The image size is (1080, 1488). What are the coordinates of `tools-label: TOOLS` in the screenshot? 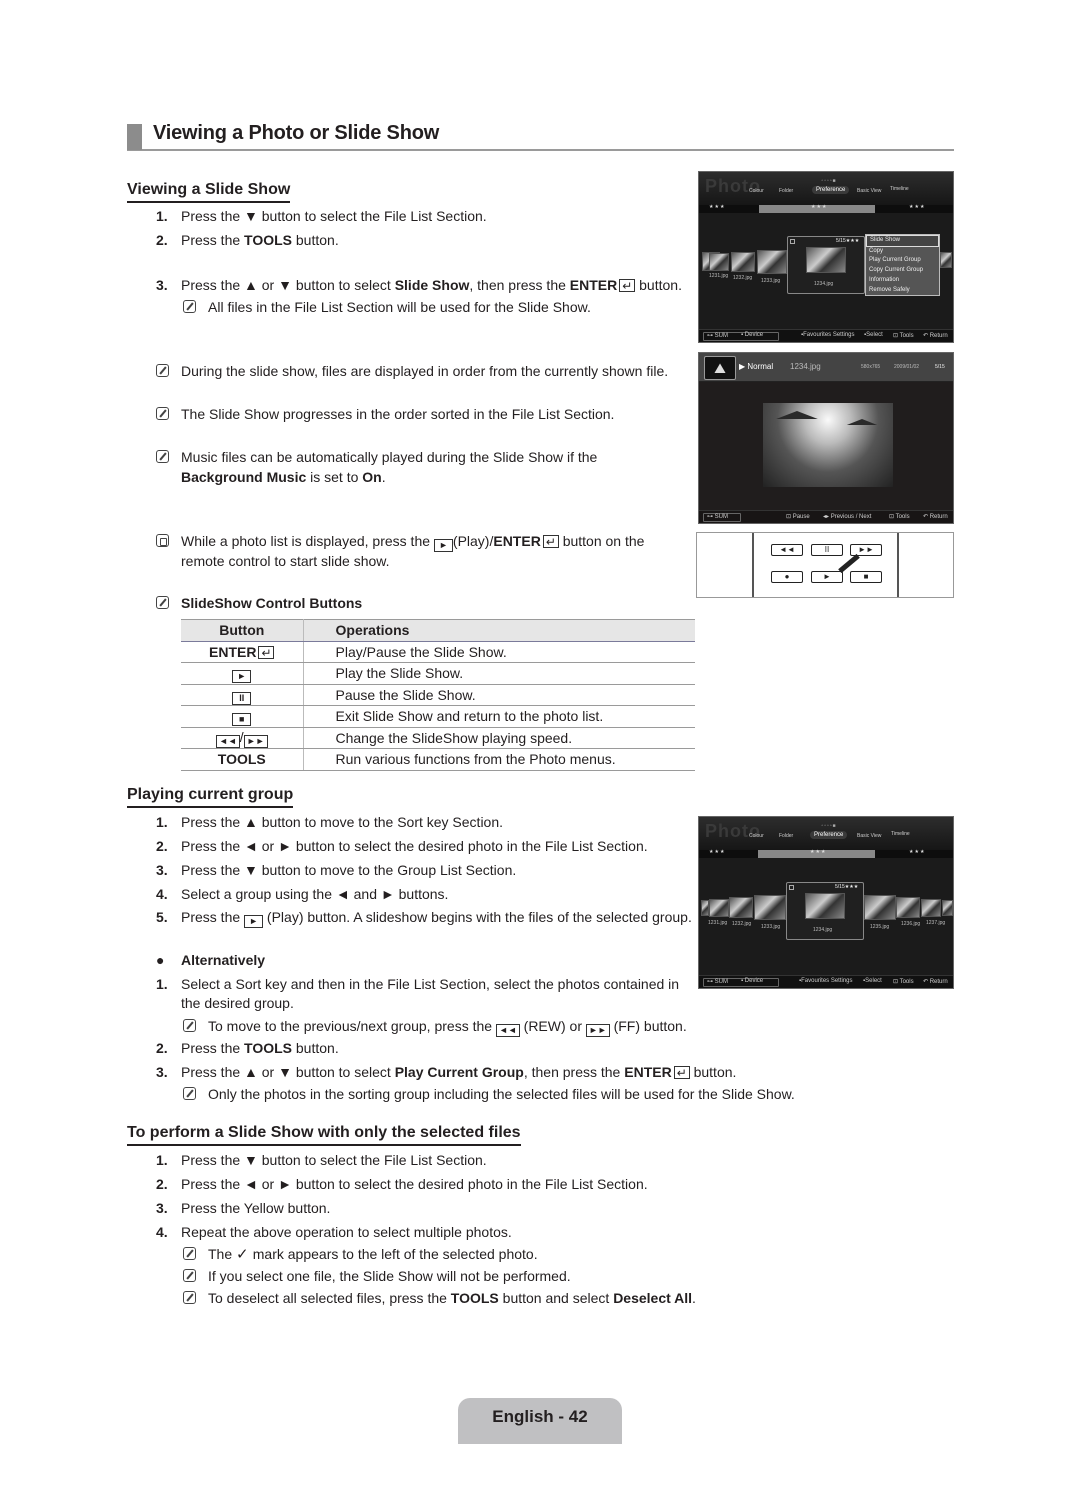 It's located at (242, 759).